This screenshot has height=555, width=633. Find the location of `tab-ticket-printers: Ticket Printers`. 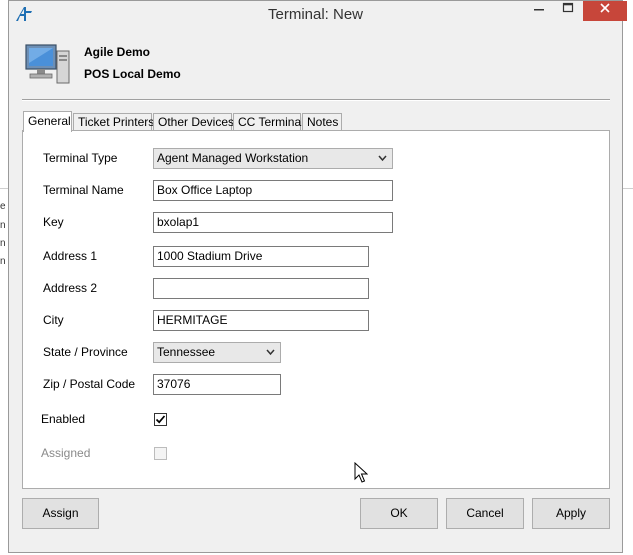

tab-ticket-printers: Ticket Printers is located at coordinates (113, 122).